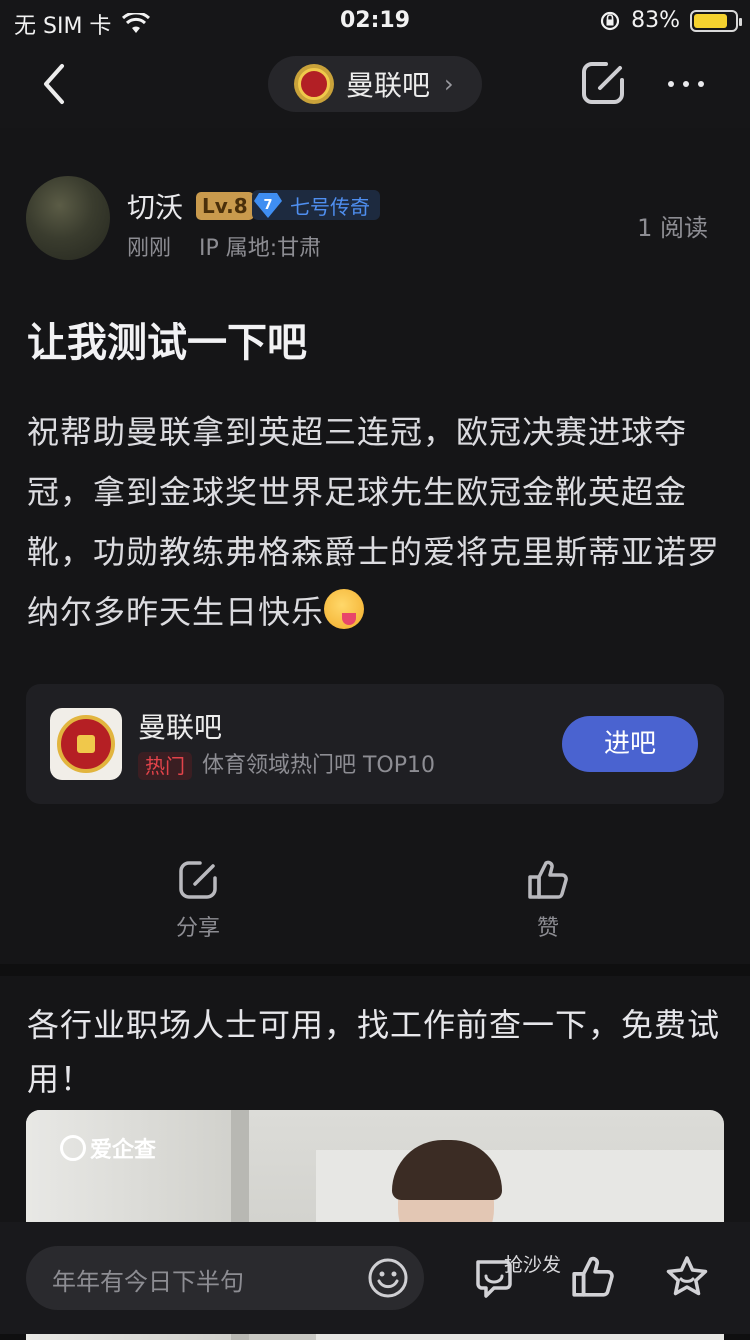 The width and height of the screenshot is (750, 1340). What do you see at coordinates (547, 928) in the screenshot?
I see `like-label: 赞` at bounding box center [547, 928].